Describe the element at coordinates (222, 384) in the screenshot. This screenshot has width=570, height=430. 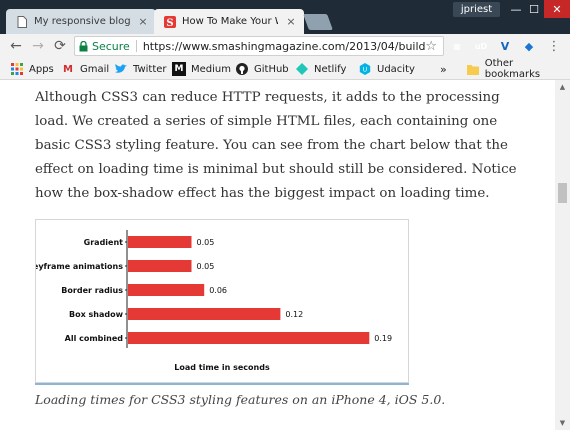
I see `figure-divider` at that location.